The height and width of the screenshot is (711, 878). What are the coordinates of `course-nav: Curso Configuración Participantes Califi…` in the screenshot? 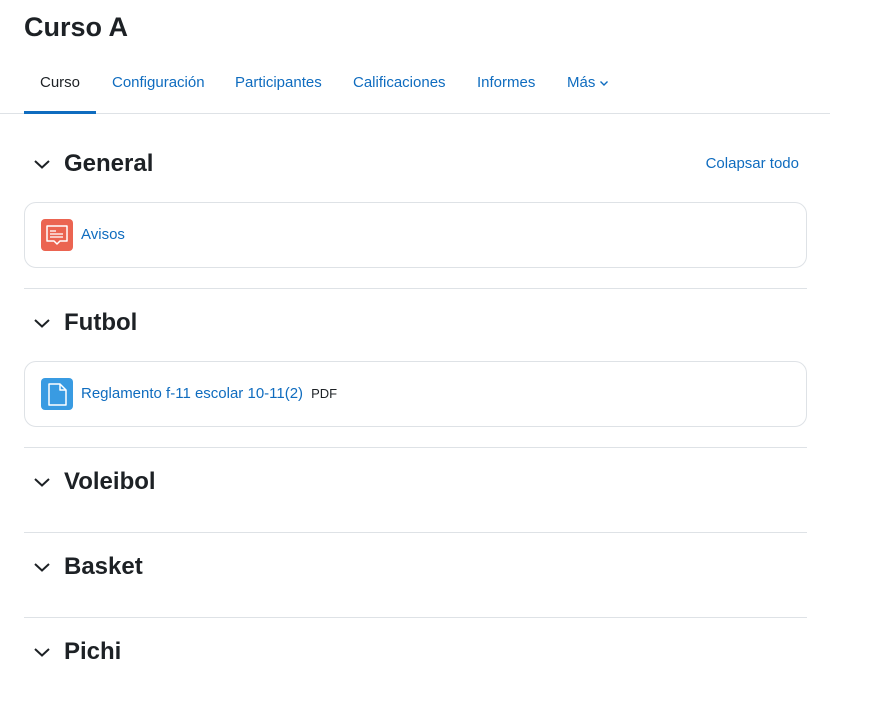 It's located at (415, 84).